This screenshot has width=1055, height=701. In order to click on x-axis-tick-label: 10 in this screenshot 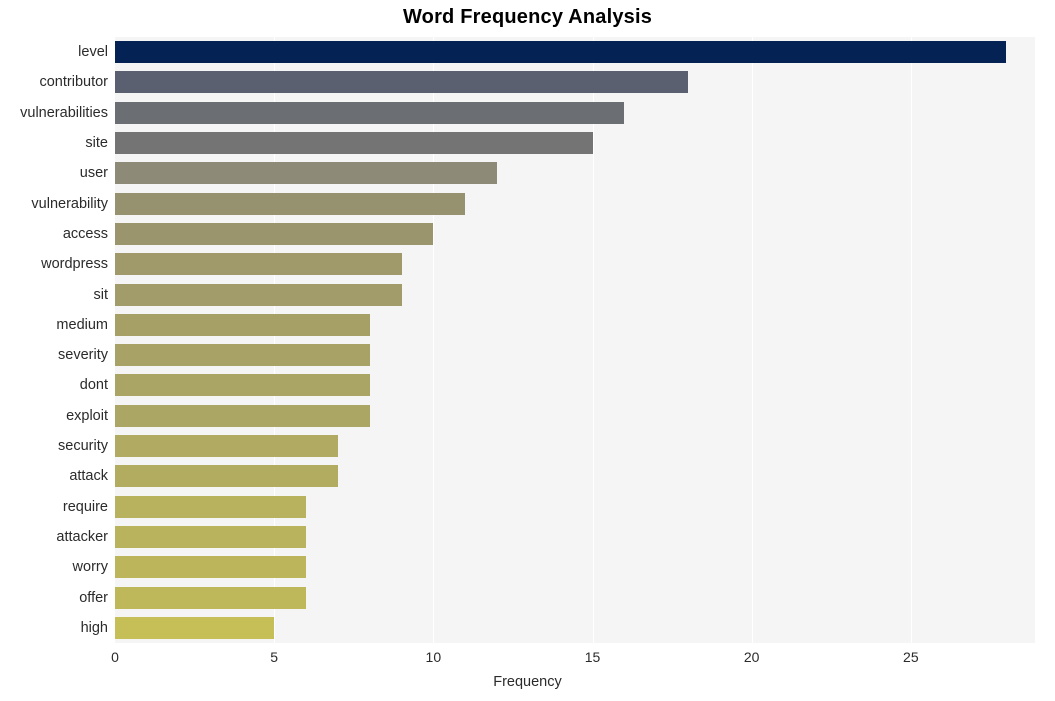, I will do `click(433, 657)`.